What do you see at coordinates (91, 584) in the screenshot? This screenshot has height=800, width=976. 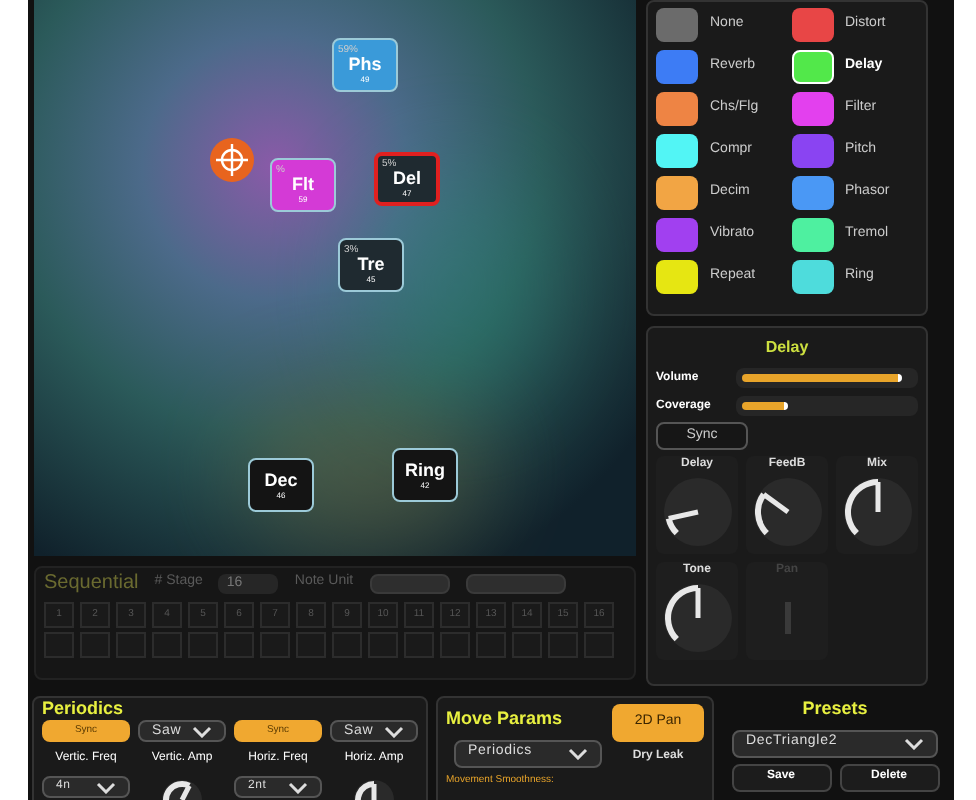 I see `sequencer-title: Sequential` at bounding box center [91, 584].